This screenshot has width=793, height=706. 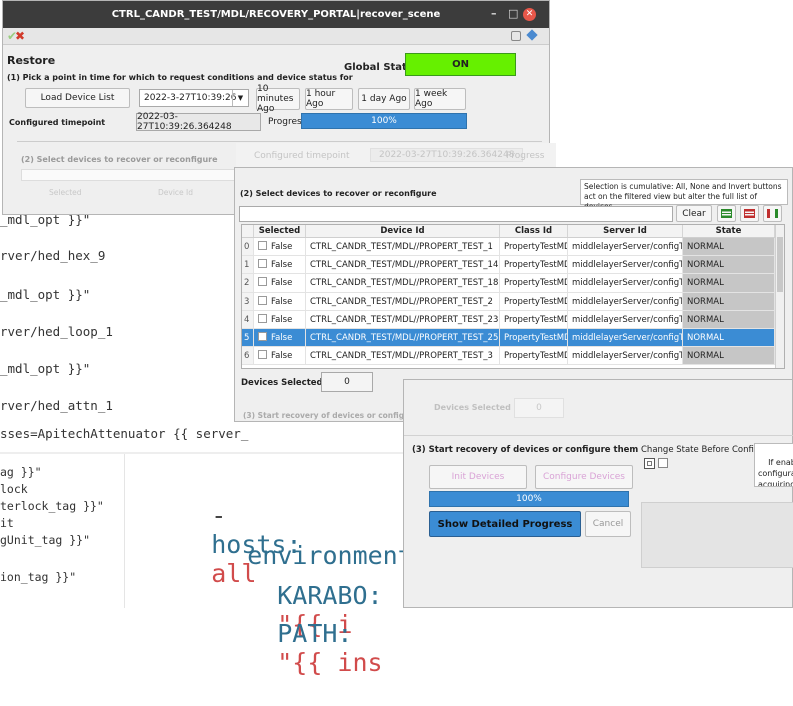 I want to click on filter-input, so click(x=456, y=214).